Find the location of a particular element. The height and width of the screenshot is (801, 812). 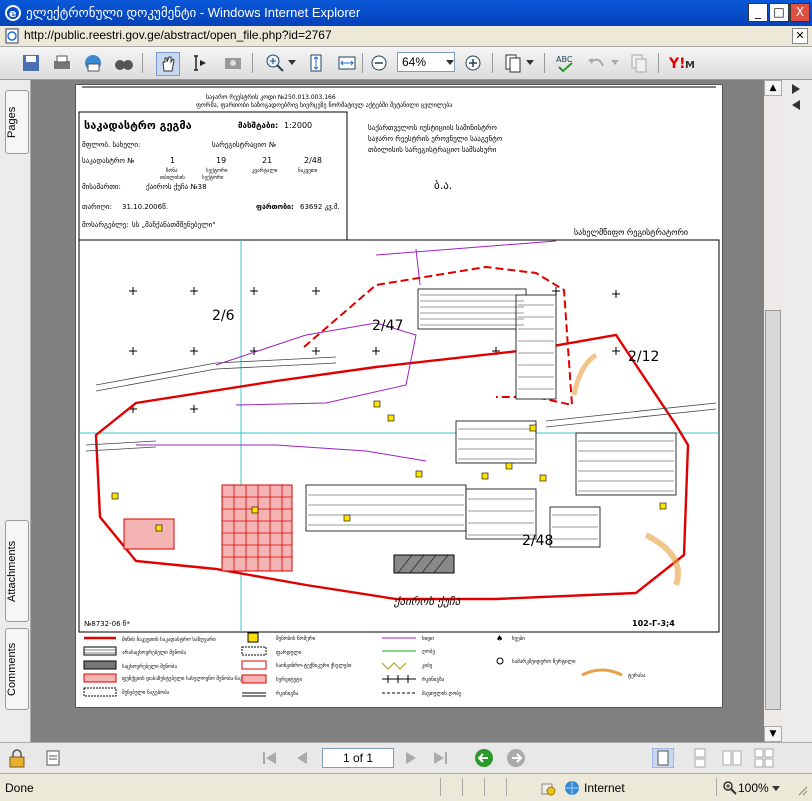

legend-item: ფარდული is located at coordinates (289, 652).